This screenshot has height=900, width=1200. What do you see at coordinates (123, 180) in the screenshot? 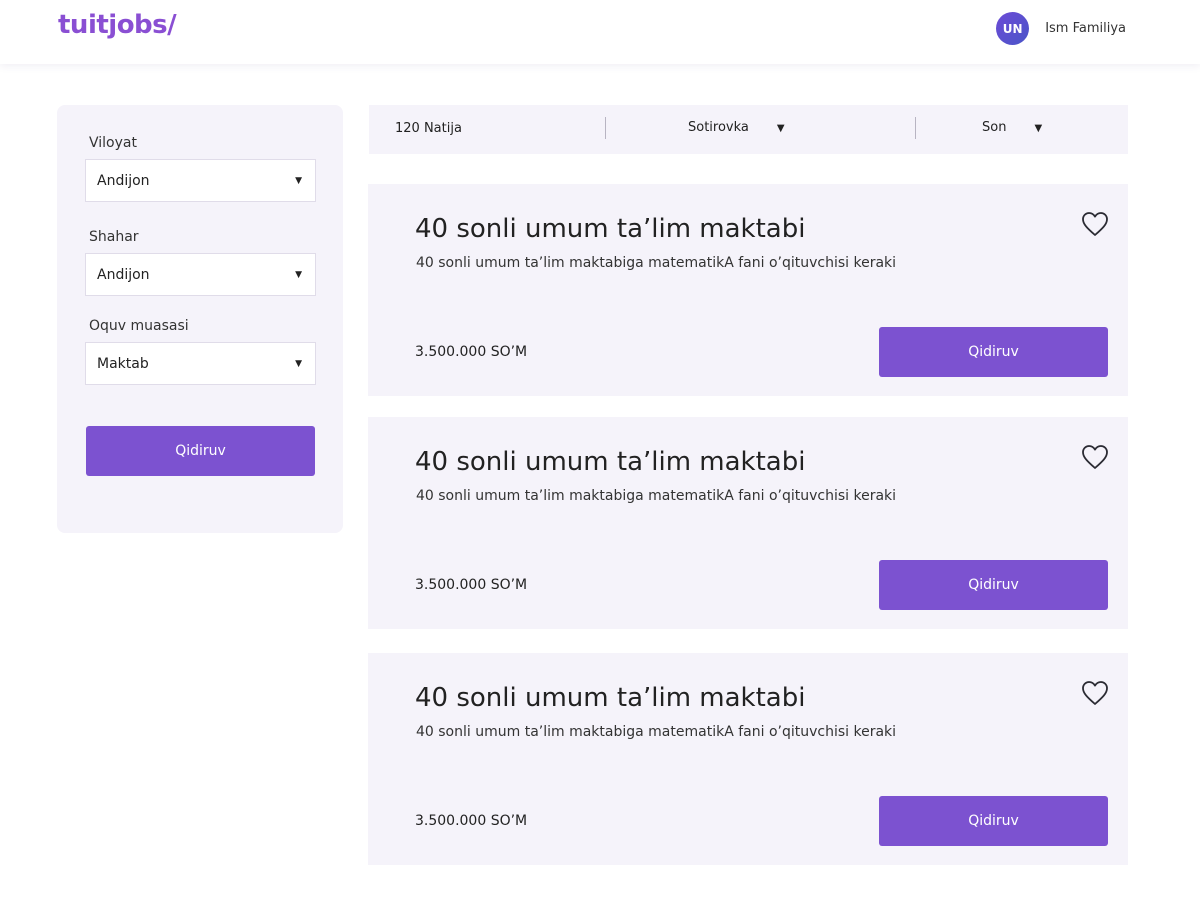
I see `region-value: Andijon` at bounding box center [123, 180].